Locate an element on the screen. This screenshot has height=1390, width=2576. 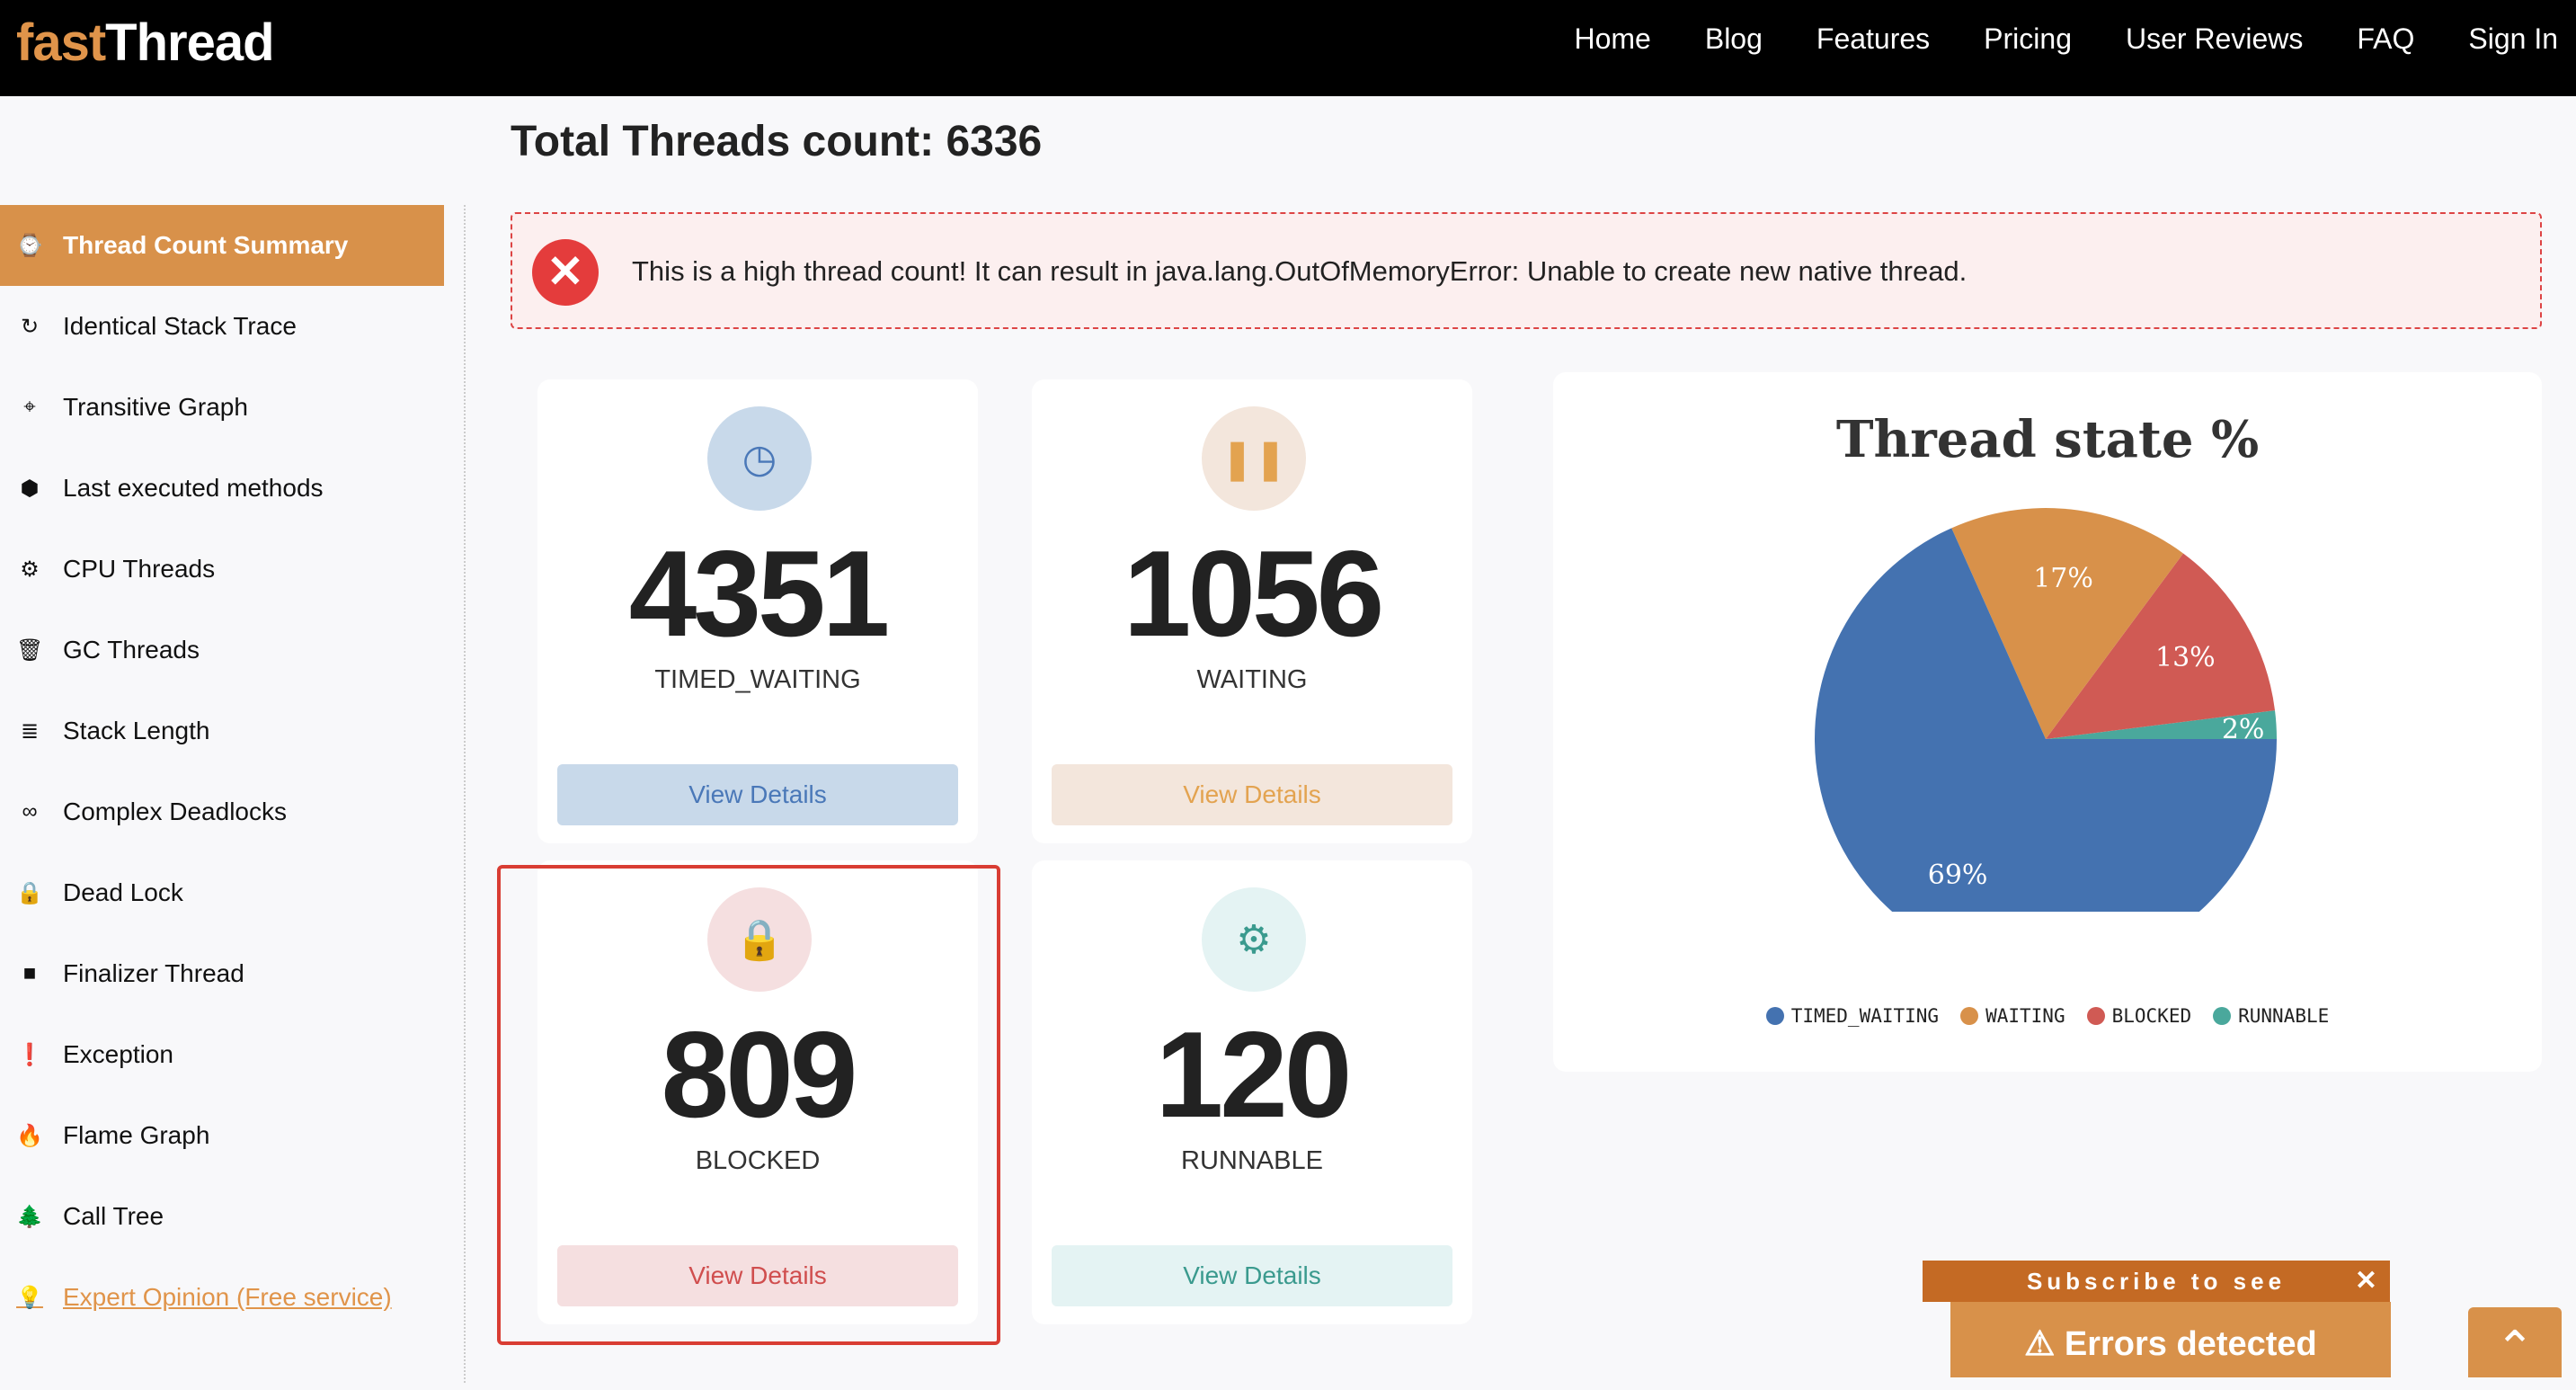
close-icon: ✕ is located at coordinates (2366, 1281).